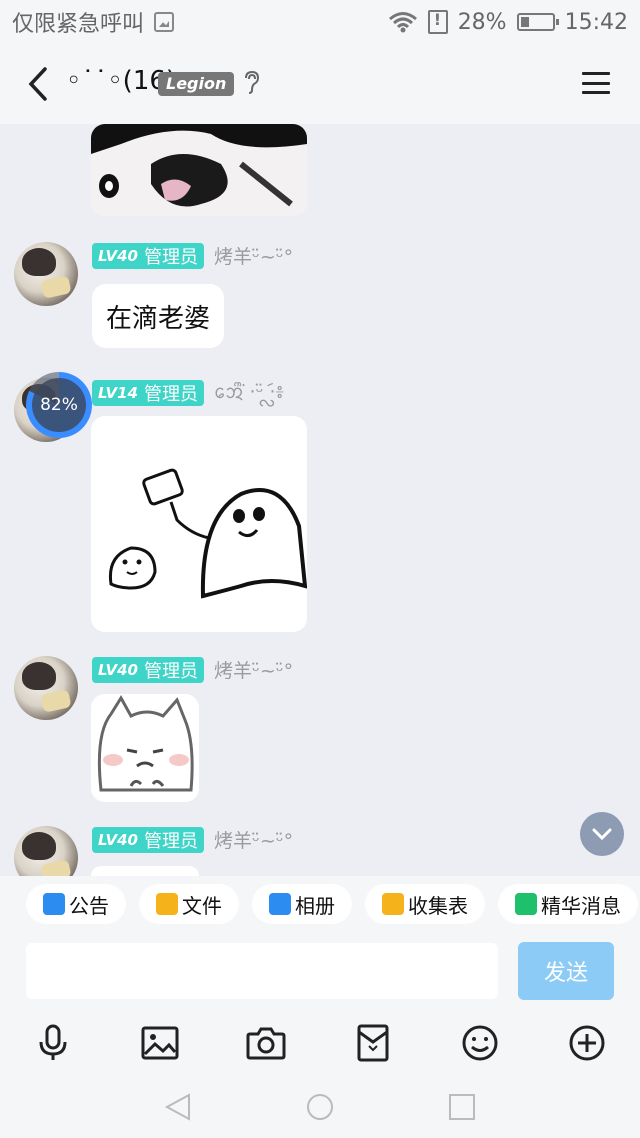  Describe the element at coordinates (89, 905) in the screenshot. I see `announcement-label: 公告` at that location.